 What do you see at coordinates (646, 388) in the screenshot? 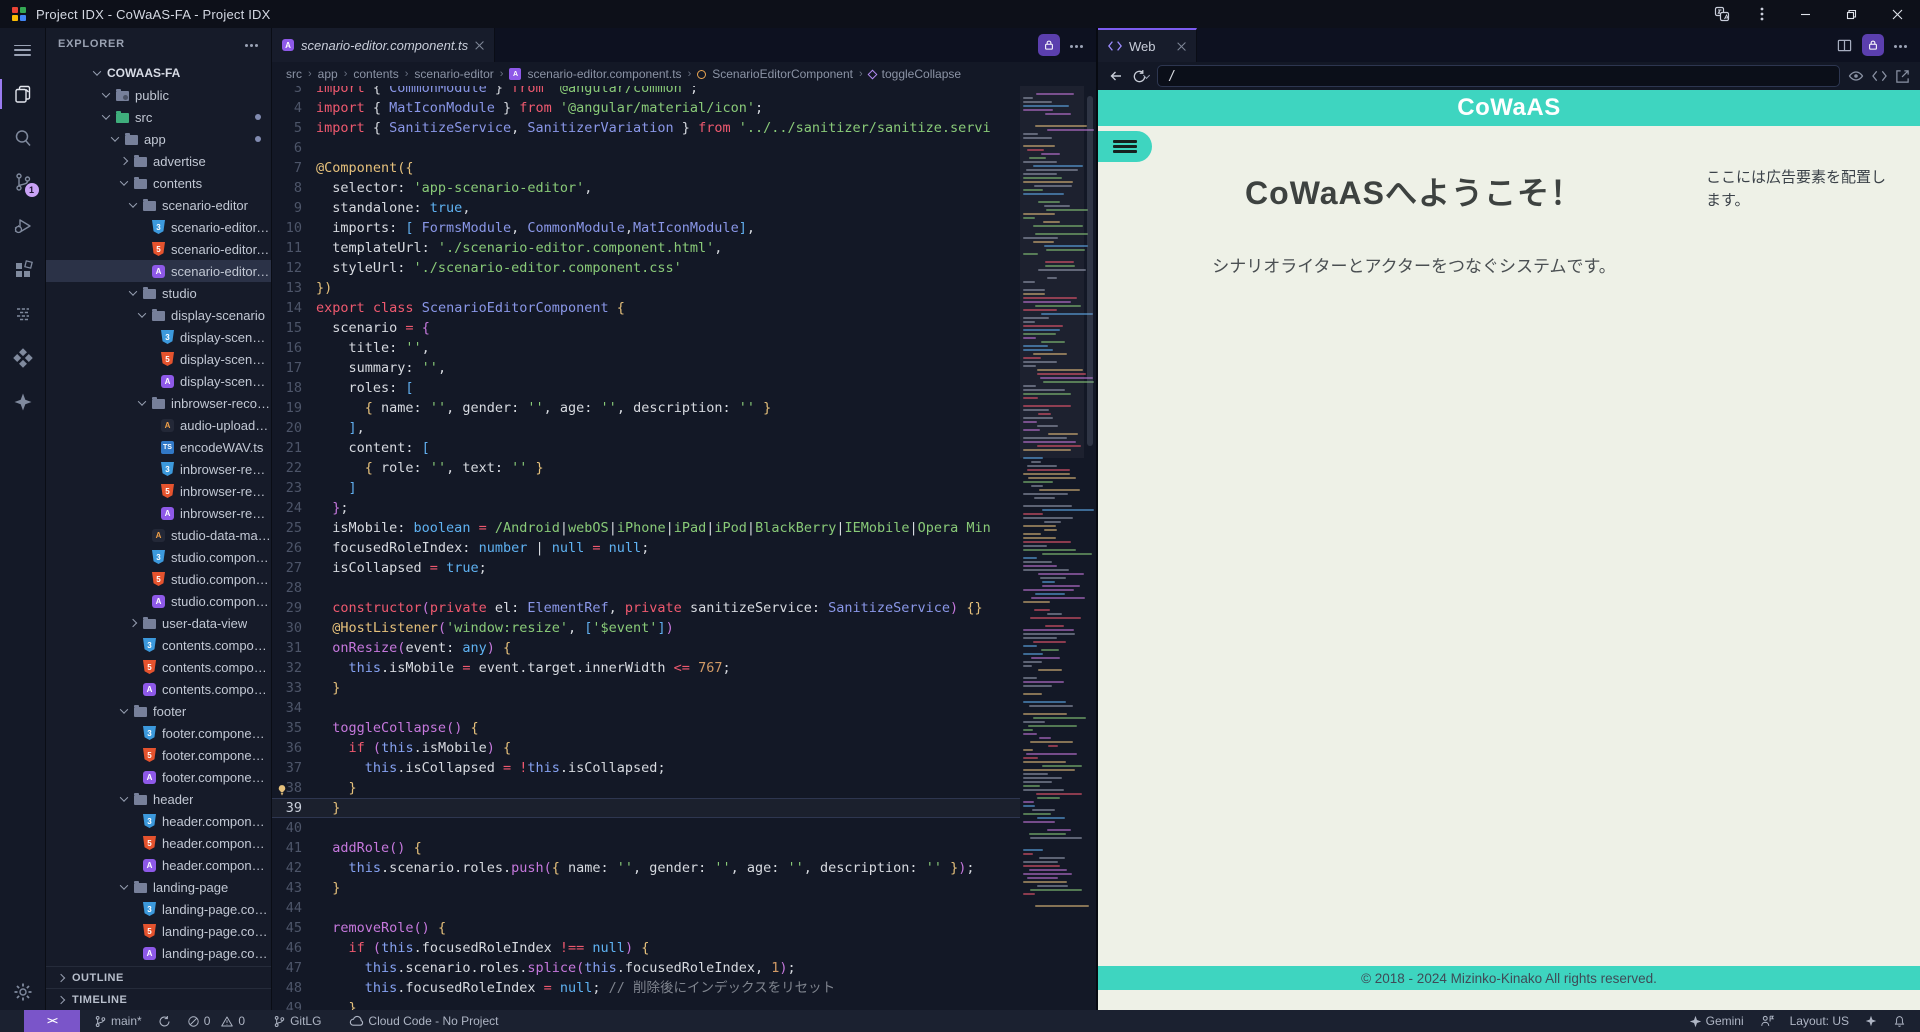
I see `code-line: 18 roles: [` at bounding box center [646, 388].